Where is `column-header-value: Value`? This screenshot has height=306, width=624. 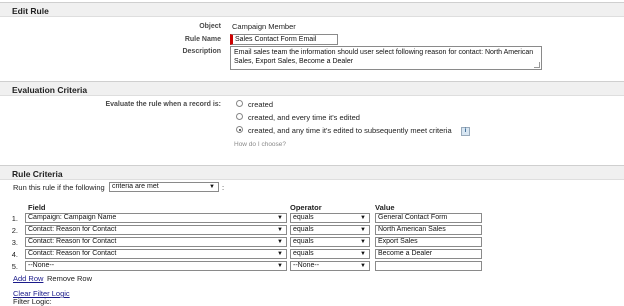 column-header-value: Value is located at coordinates (385, 207).